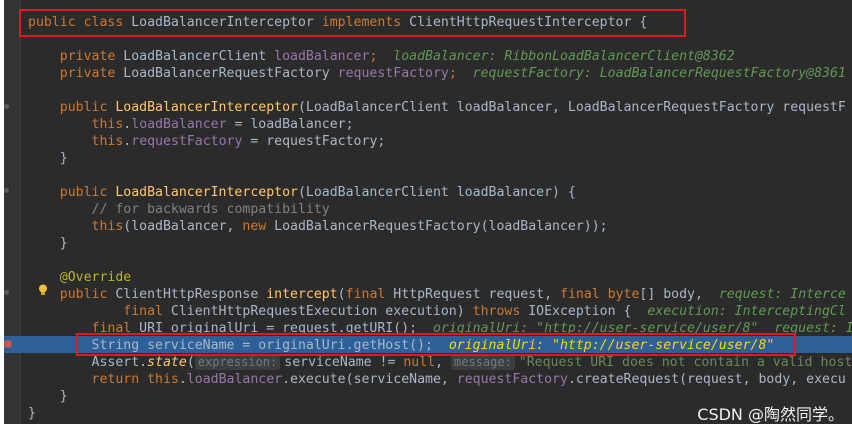 Image resolution: width=852 pixels, height=429 pixels. I want to click on debug-value-hint: execution: InterceptingCl, so click(746, 311).